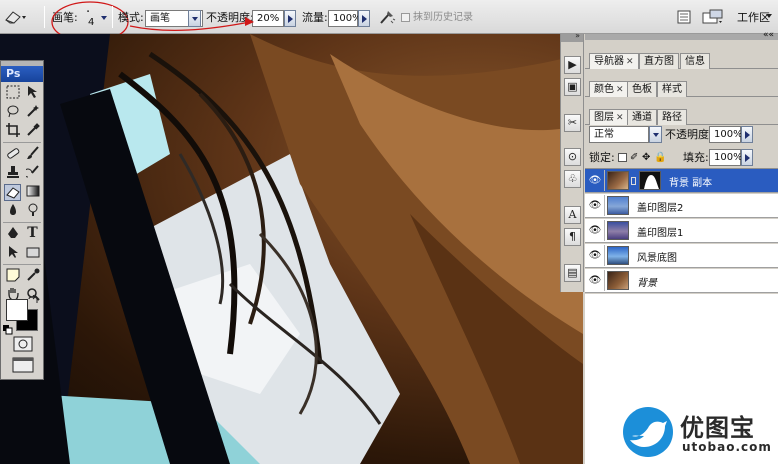  Describe the element at coordinates (604, 117) in the screenshot. I see `tab-label: 图层` at that location.